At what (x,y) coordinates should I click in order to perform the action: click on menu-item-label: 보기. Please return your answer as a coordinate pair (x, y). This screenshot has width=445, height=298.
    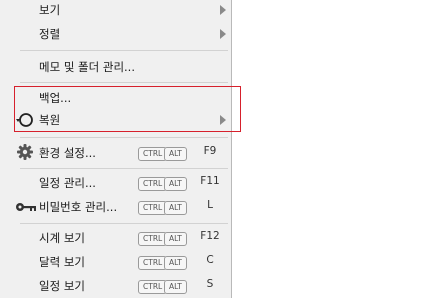
    Looking at the image, I should click on (50, 10).